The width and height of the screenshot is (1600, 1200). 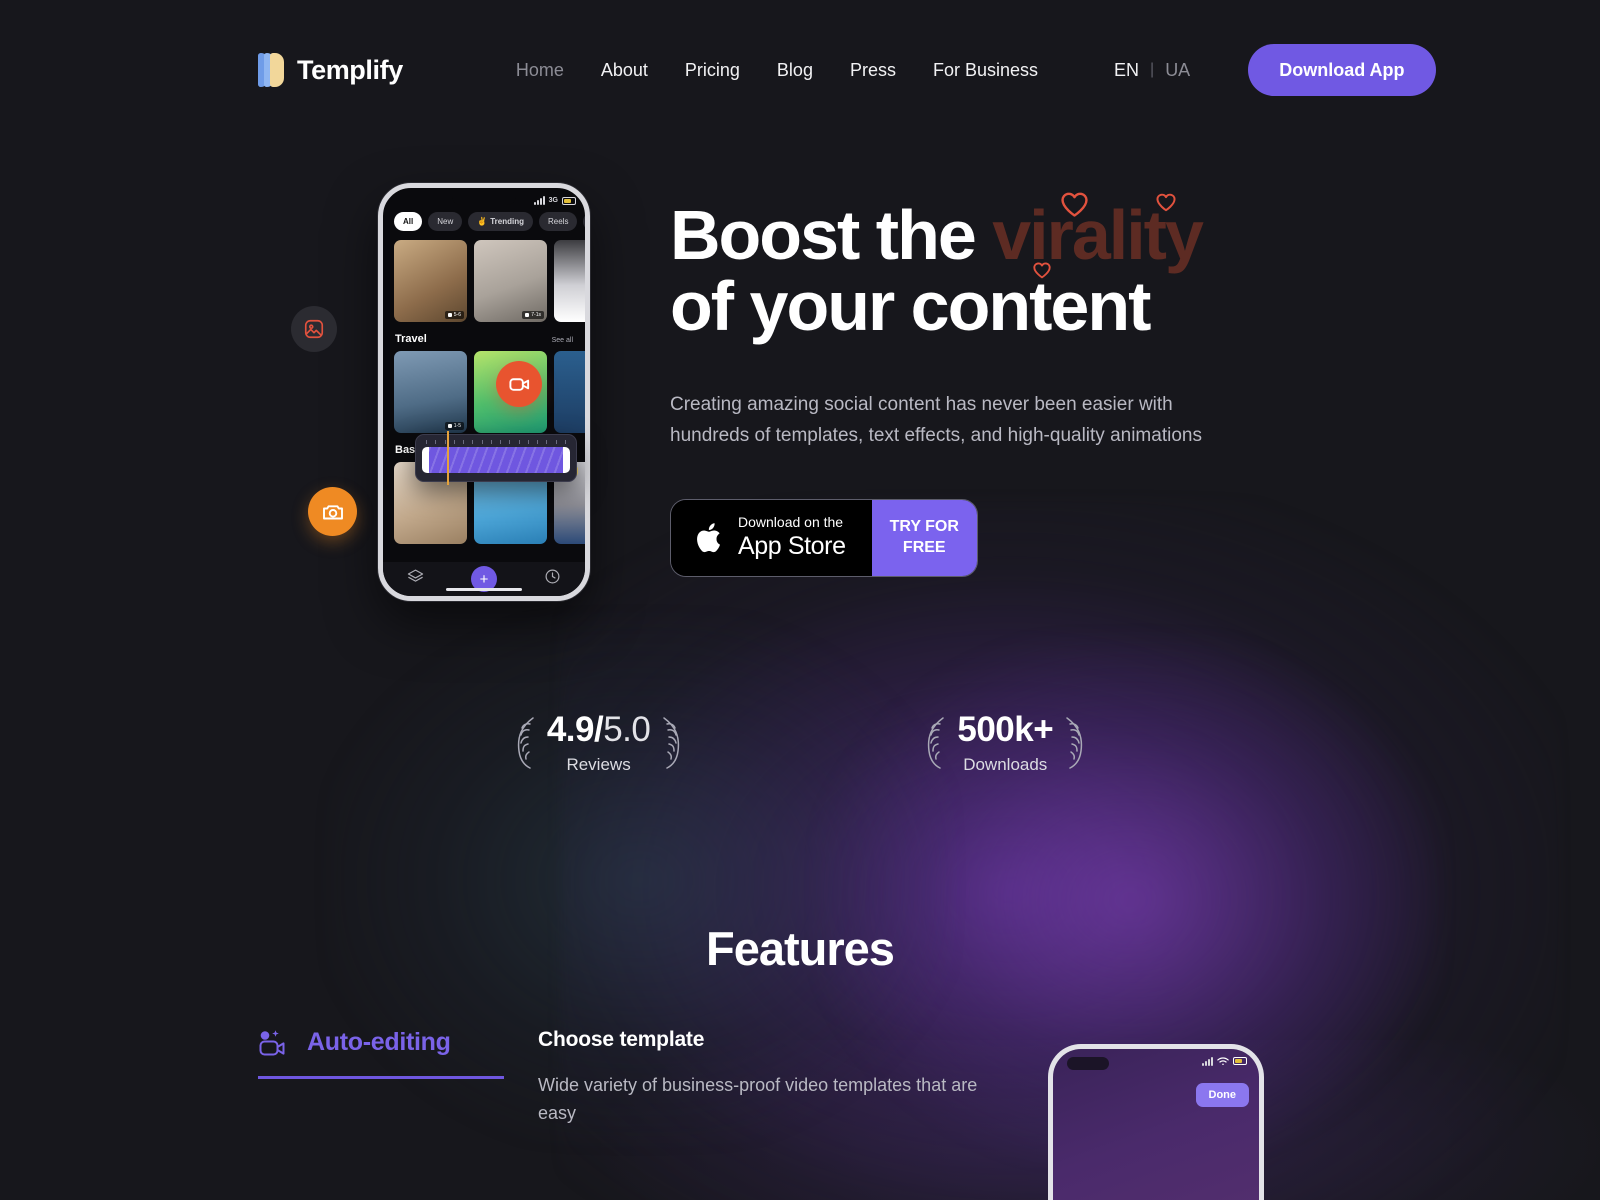 I want to click on section-title: Travel, so click(x=411, y=339).